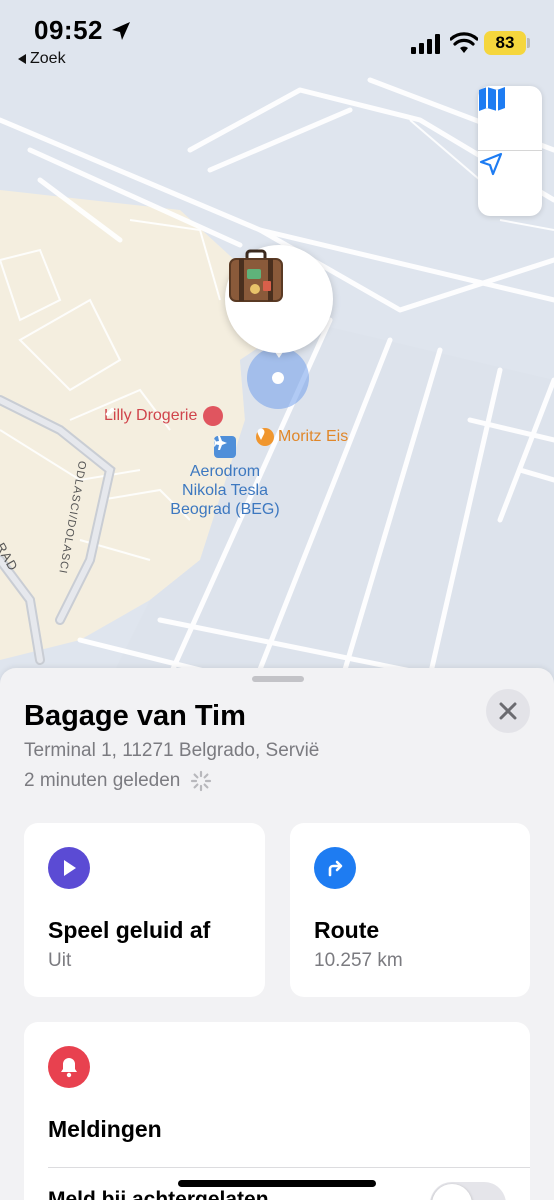 The width and height of the screenshot is (554, 1200). Describe the element at coordinates (510, 118) in the screenshot. I see `map-mode-button` at that location.